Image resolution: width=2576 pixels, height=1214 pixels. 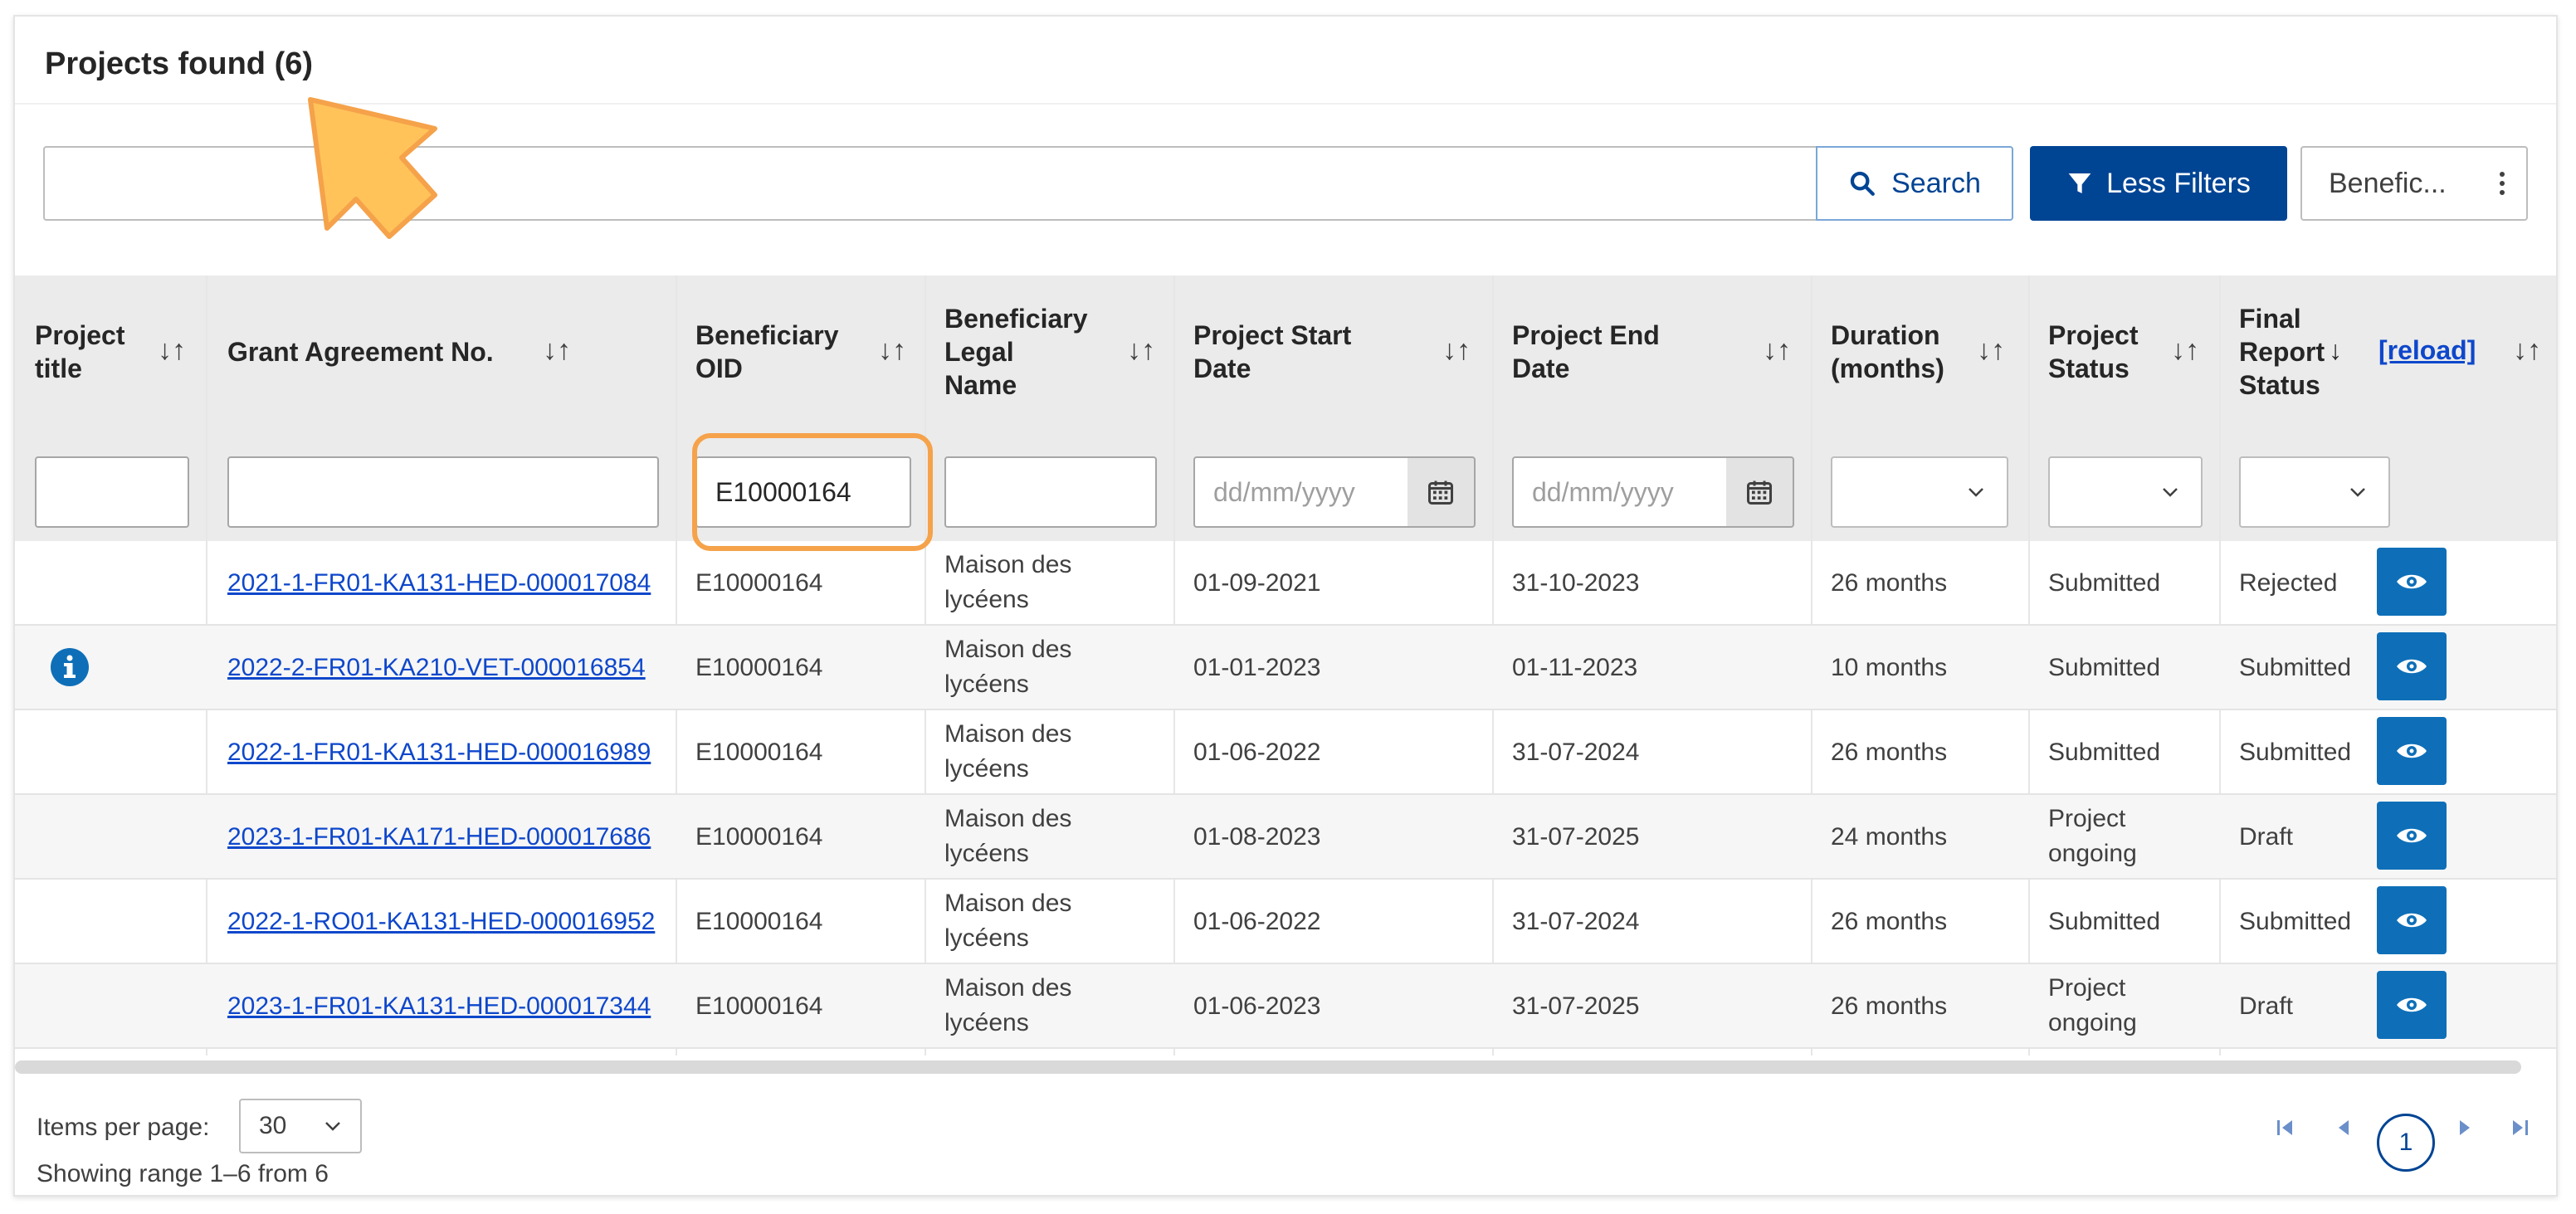 What do you see at coordinates (2406, 1143) in the screenshot?
I see `current-page-button: 1` at bounding box center [2406, 1143].